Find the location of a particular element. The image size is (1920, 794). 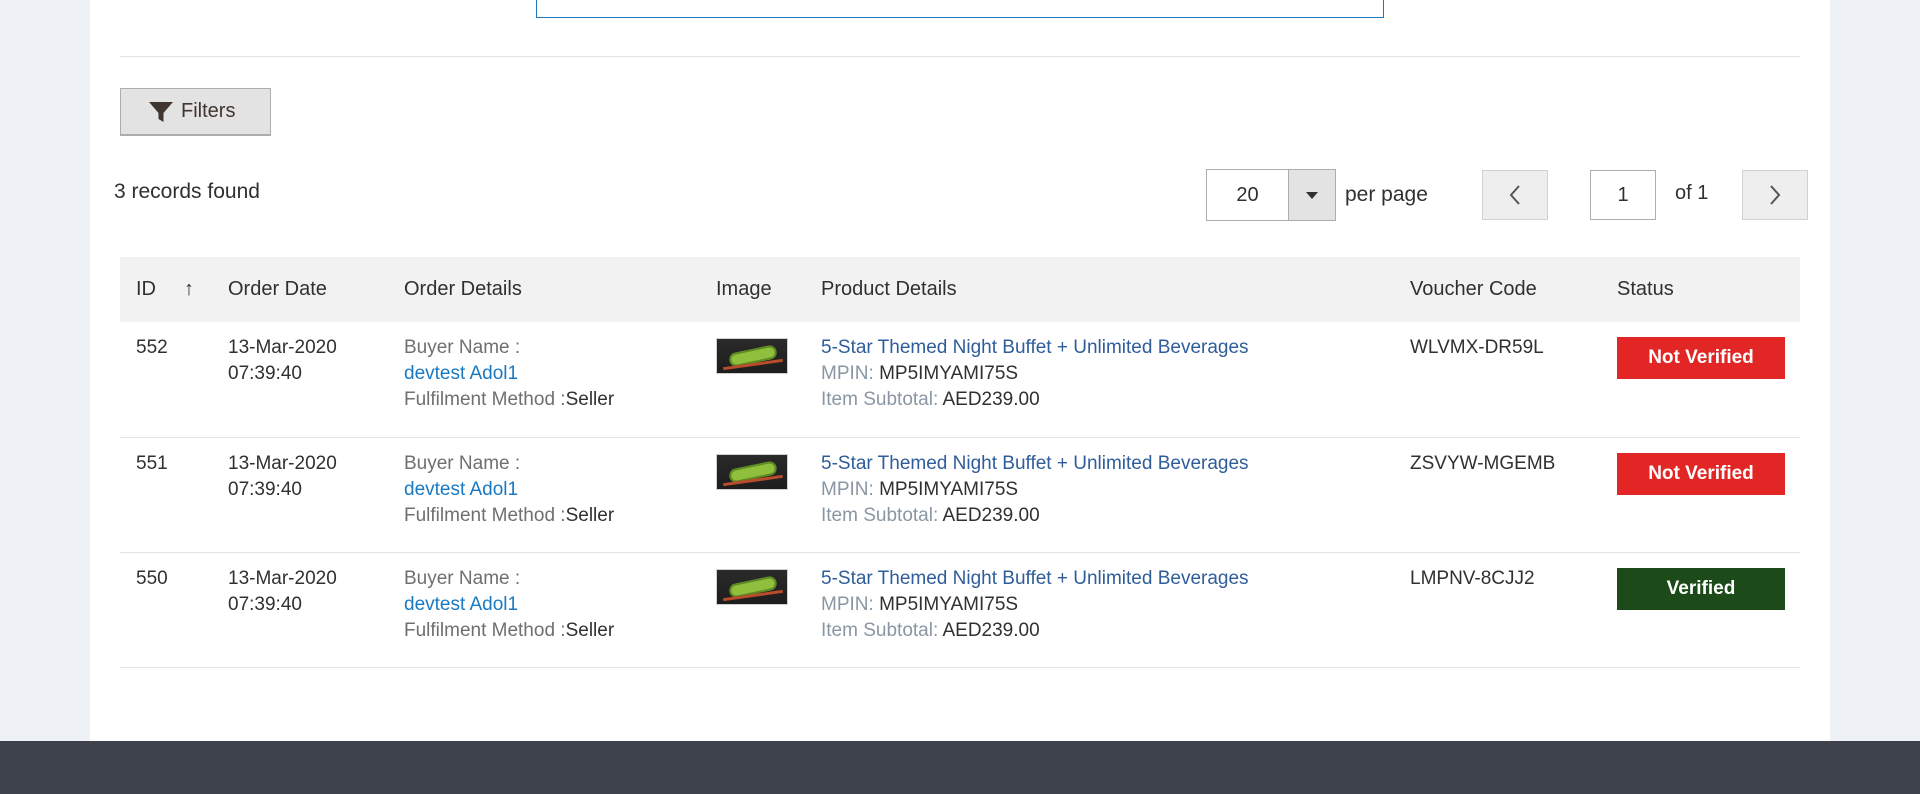

column-header-product-details: Product Details is located at coordinates (1099, 289).